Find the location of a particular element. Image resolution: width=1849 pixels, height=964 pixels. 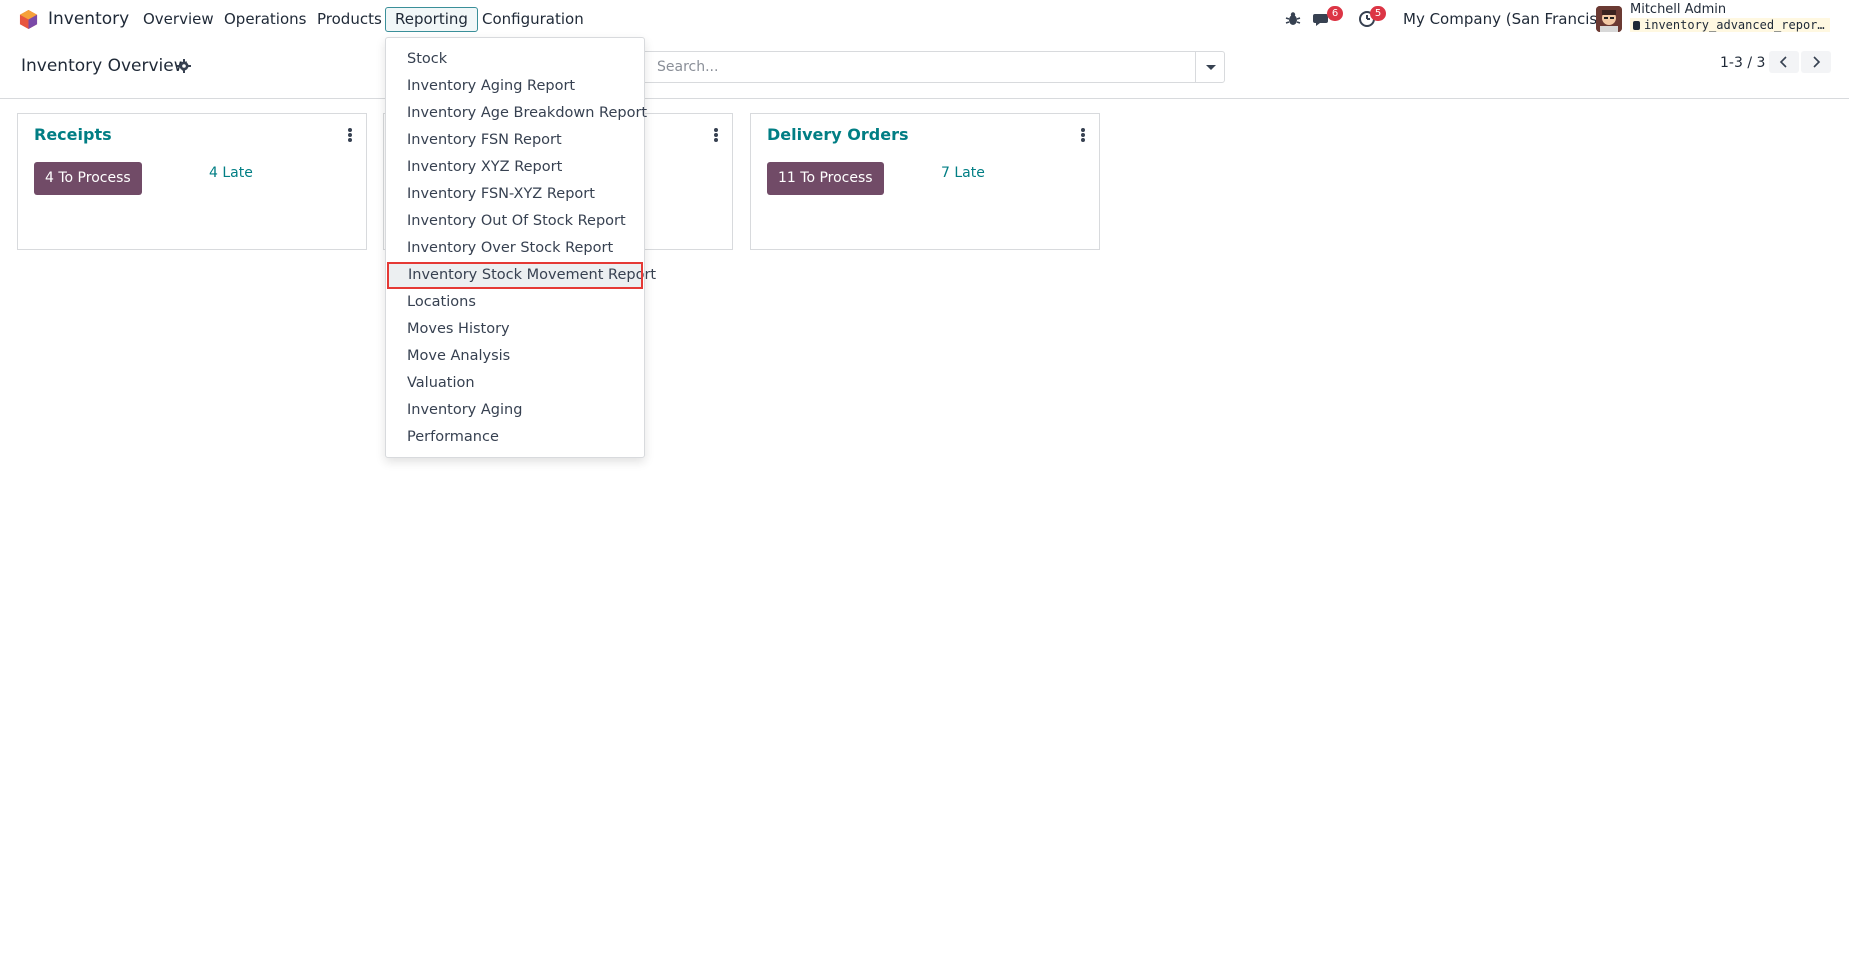

pager-value: 1-3 / 3 is located at coordinates (1742, 63).